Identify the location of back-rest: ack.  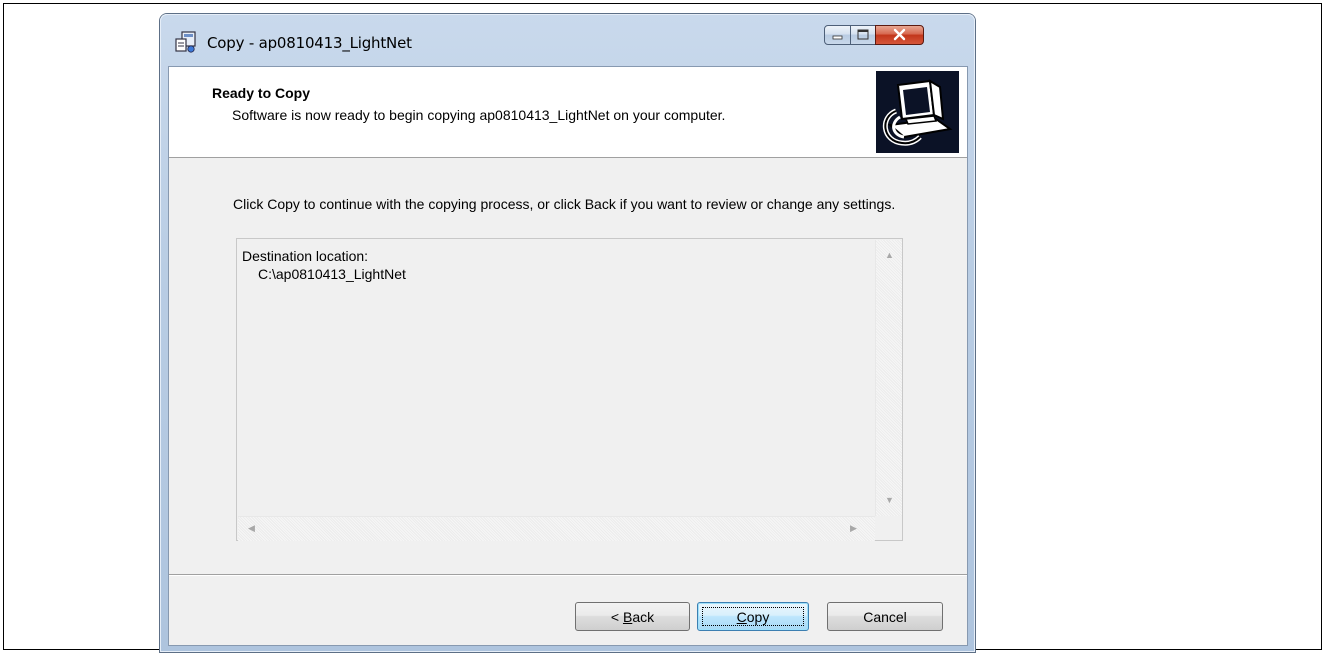
(643, 616).